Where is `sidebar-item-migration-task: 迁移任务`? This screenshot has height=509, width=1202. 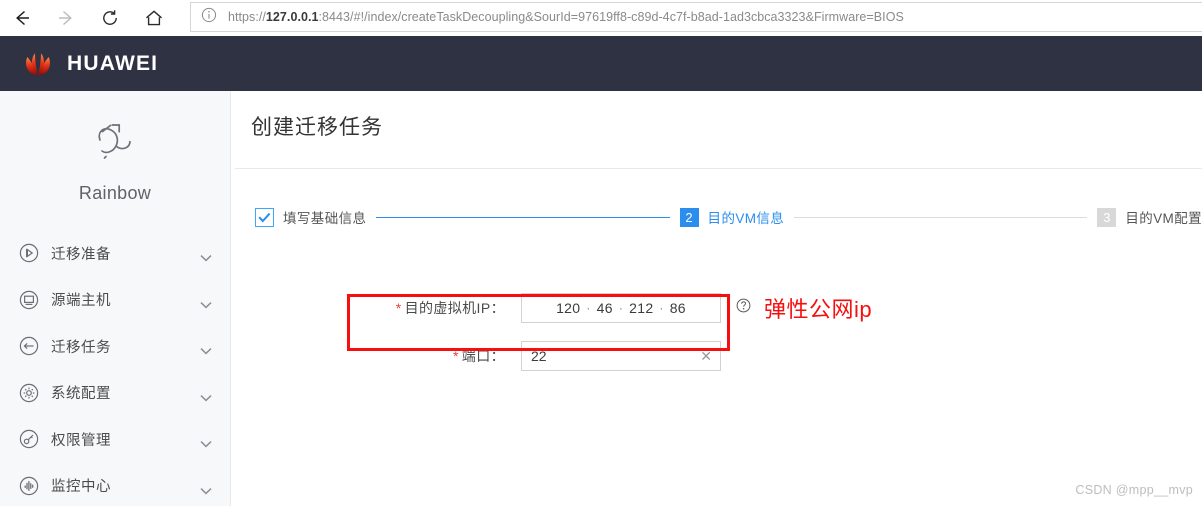 sidebar-item-migration-task: 迁移任务 is located at coordinates (115, 346).